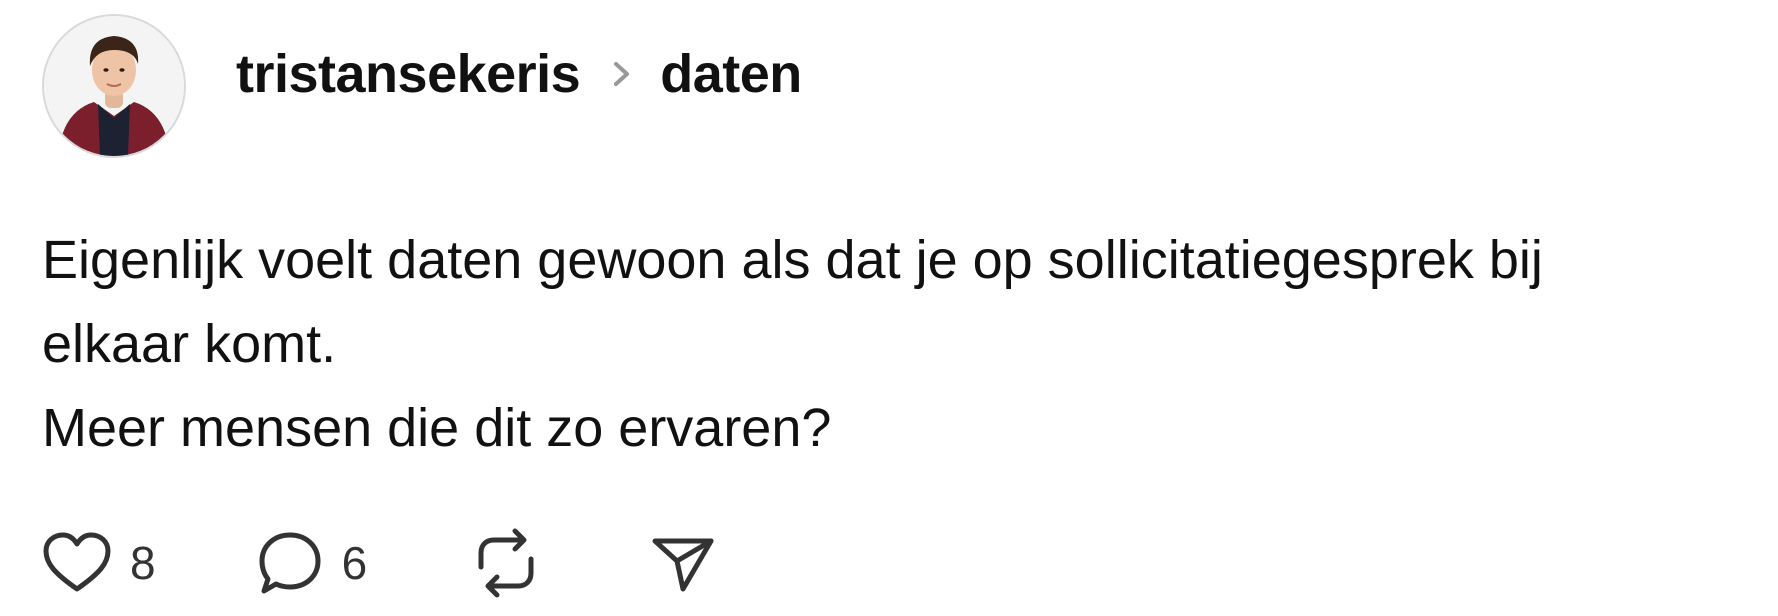 This screenshot has width=1778, height=616. What do you see at coordinates (379, 563) in the screenshot?
I see `action-bar: 8 6` at bounding box center [379, 563].